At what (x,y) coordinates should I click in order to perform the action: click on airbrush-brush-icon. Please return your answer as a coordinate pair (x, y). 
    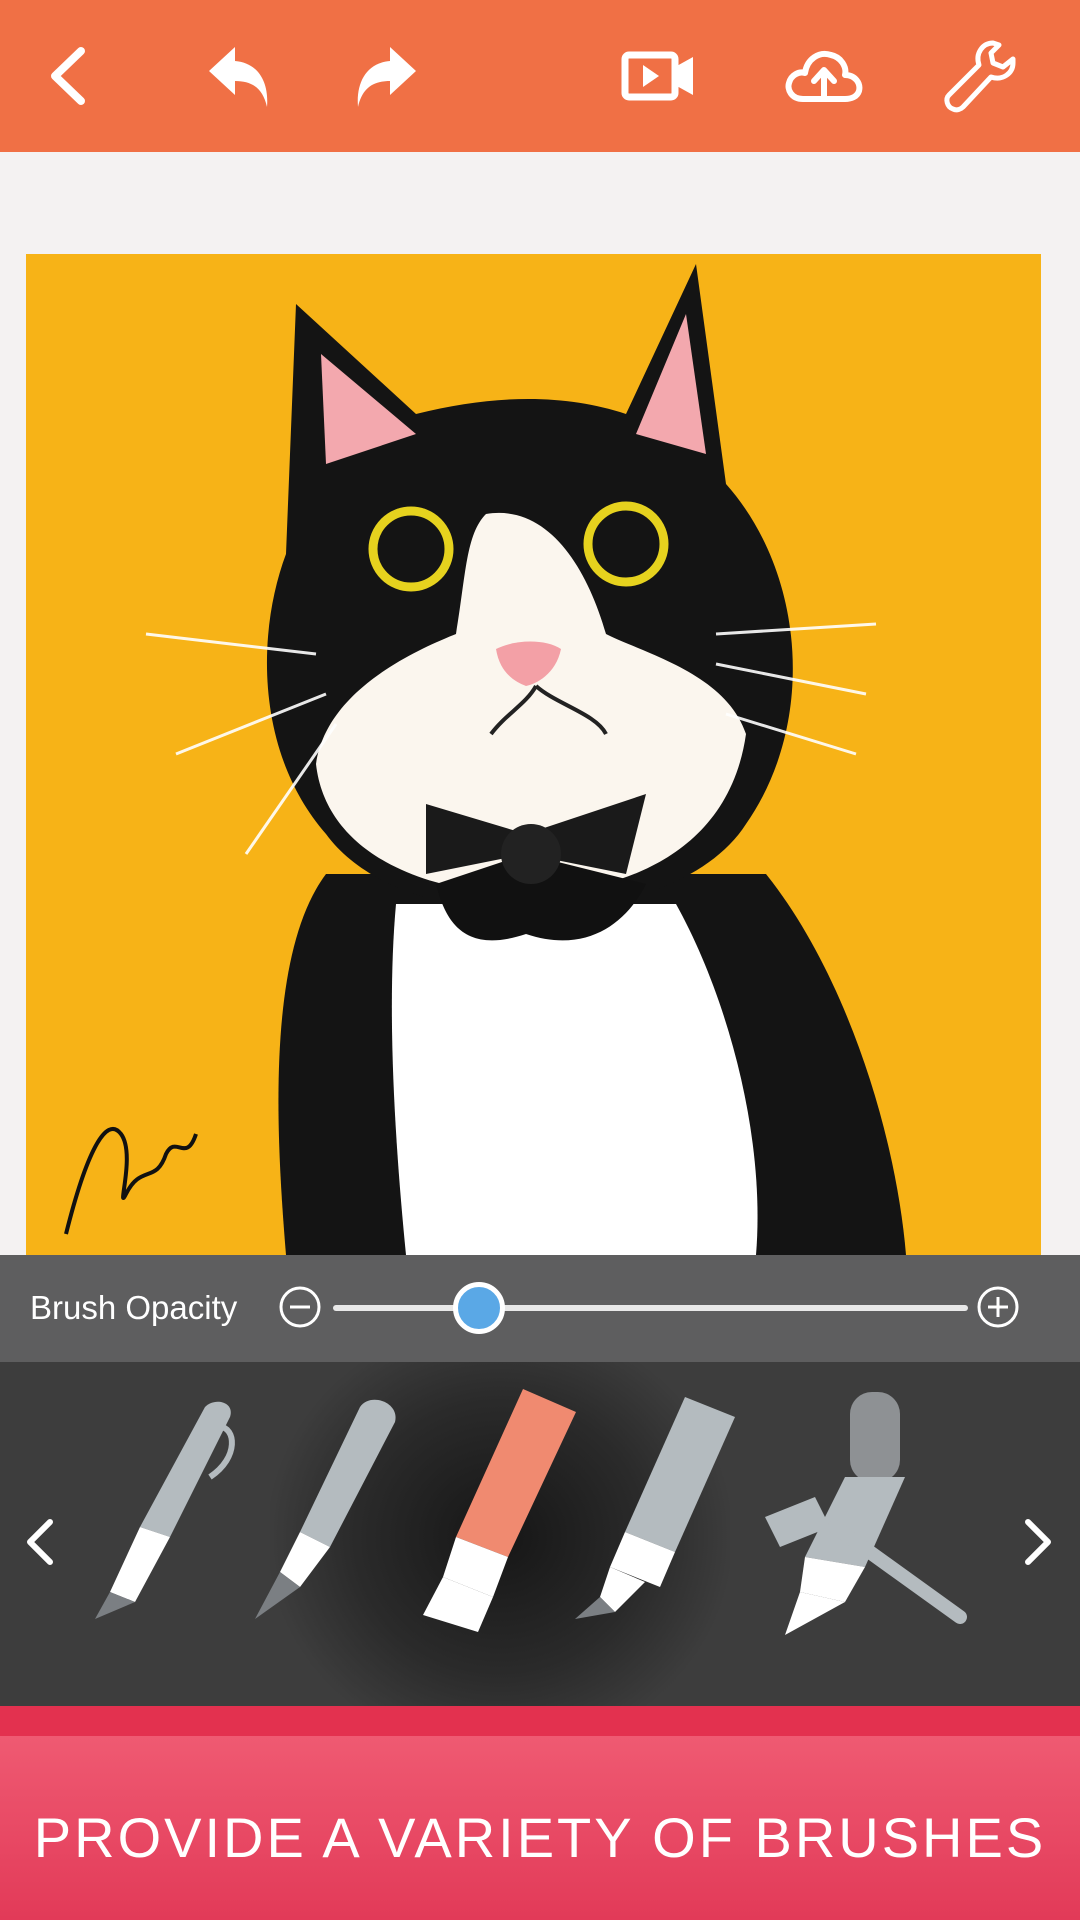
    Looking at the image, I should click on (866, 1513).